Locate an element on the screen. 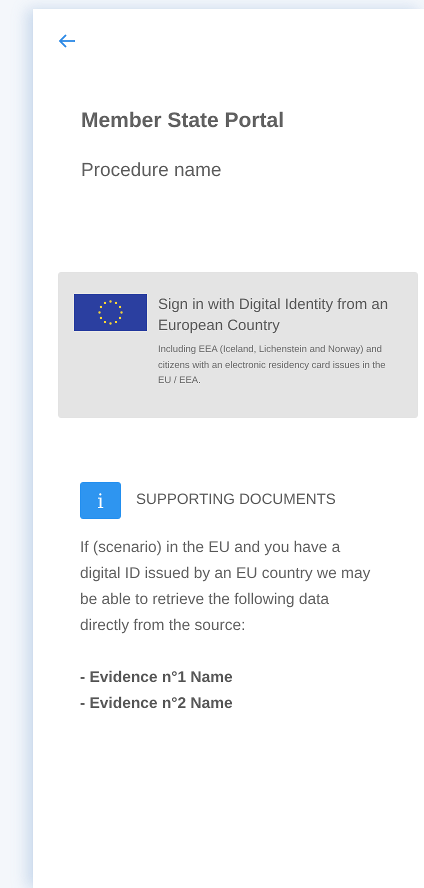 The image size is (424, 888). supporting-documents-text: If (scenario) in the EU and you have a digital ID issued by an EU country we may be able to retrieve the following data directly from the source: is located at coordinates (226, 587).